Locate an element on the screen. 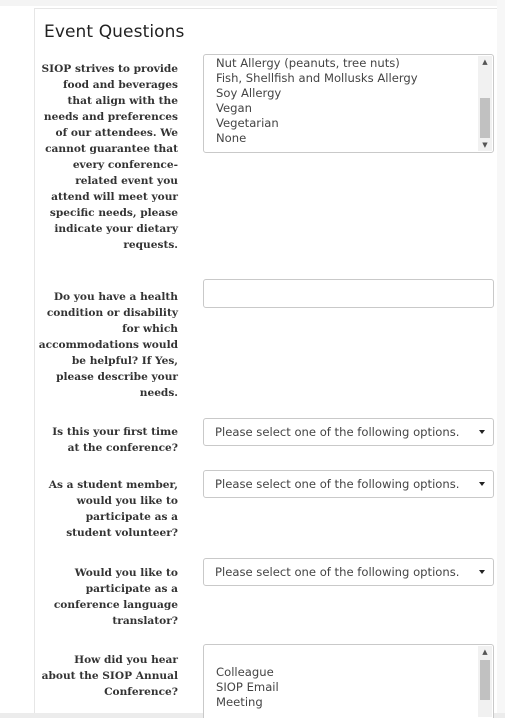 Image resolution: width=505 pixels, height=718 pixels. dietary-scroll-thumb is located at coordinates (485, 118).